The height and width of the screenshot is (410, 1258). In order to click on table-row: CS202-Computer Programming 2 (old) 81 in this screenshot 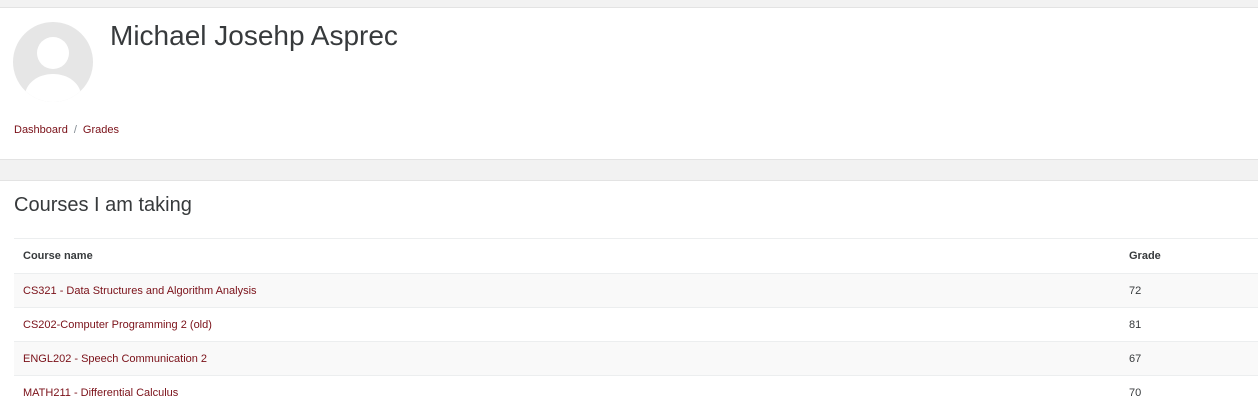, I will do `click(636, 324)`.